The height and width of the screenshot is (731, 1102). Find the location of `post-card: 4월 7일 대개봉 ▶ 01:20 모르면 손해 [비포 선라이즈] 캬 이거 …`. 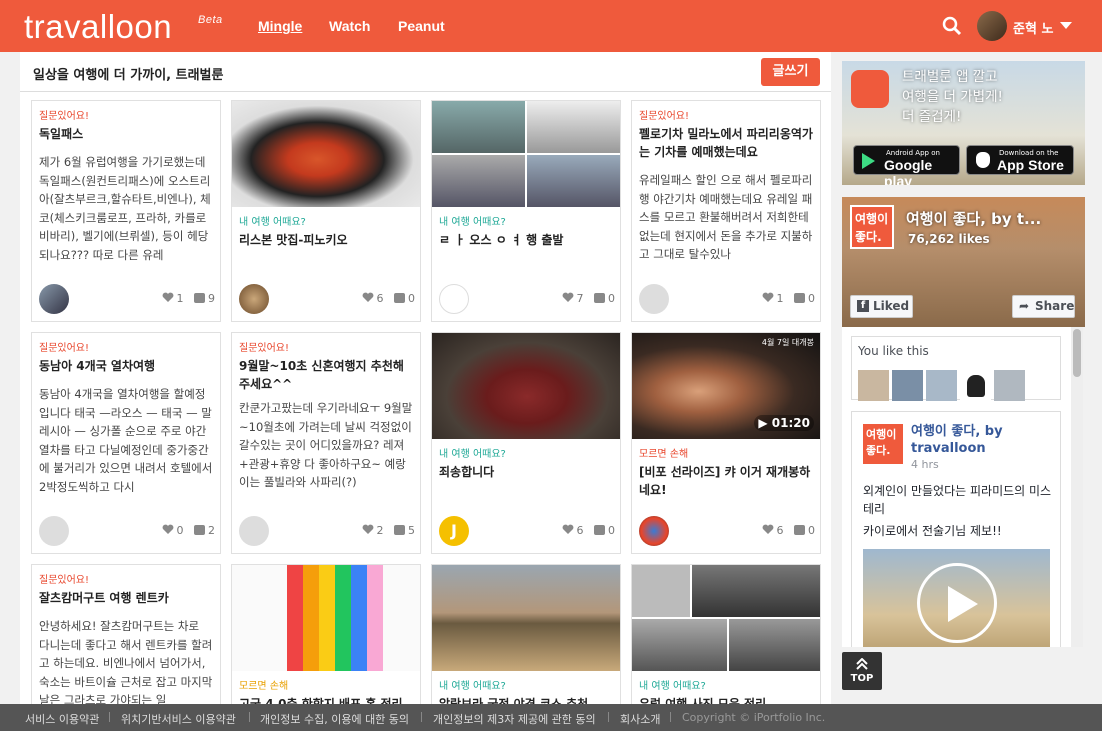

post-card: 4월 7일 대개봉 ▶ 01:20 모르면 손해 [비포 선라이즈] 캬 이거 … is located at coordinates (726, 443).